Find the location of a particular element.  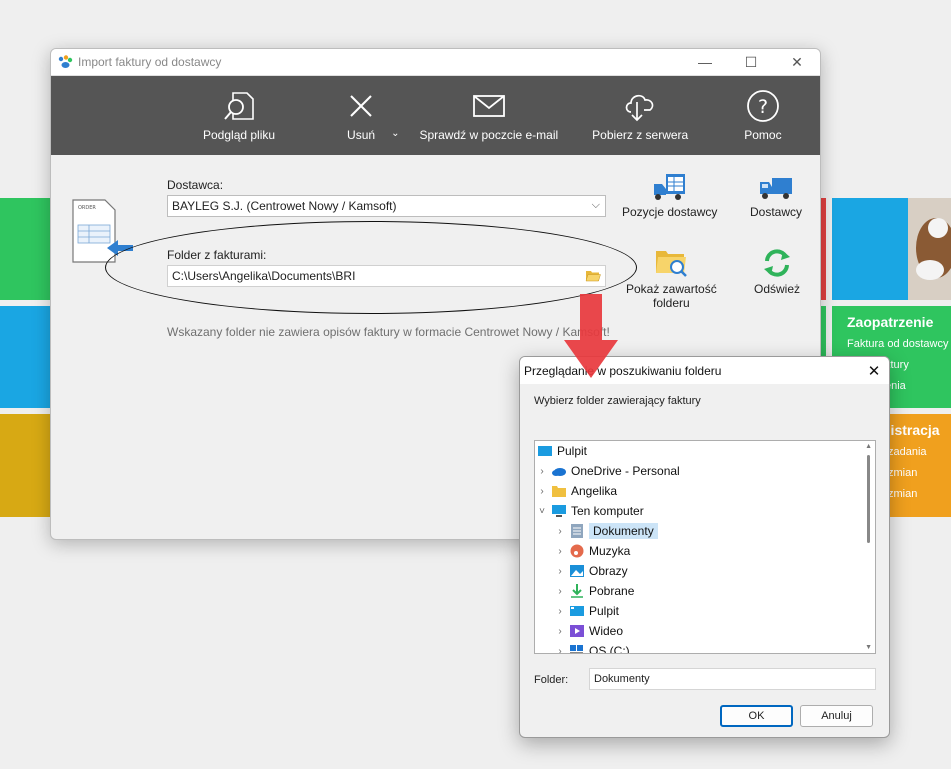

supply-item: Faktura od dostawcy is located at coordinates (899, 344).